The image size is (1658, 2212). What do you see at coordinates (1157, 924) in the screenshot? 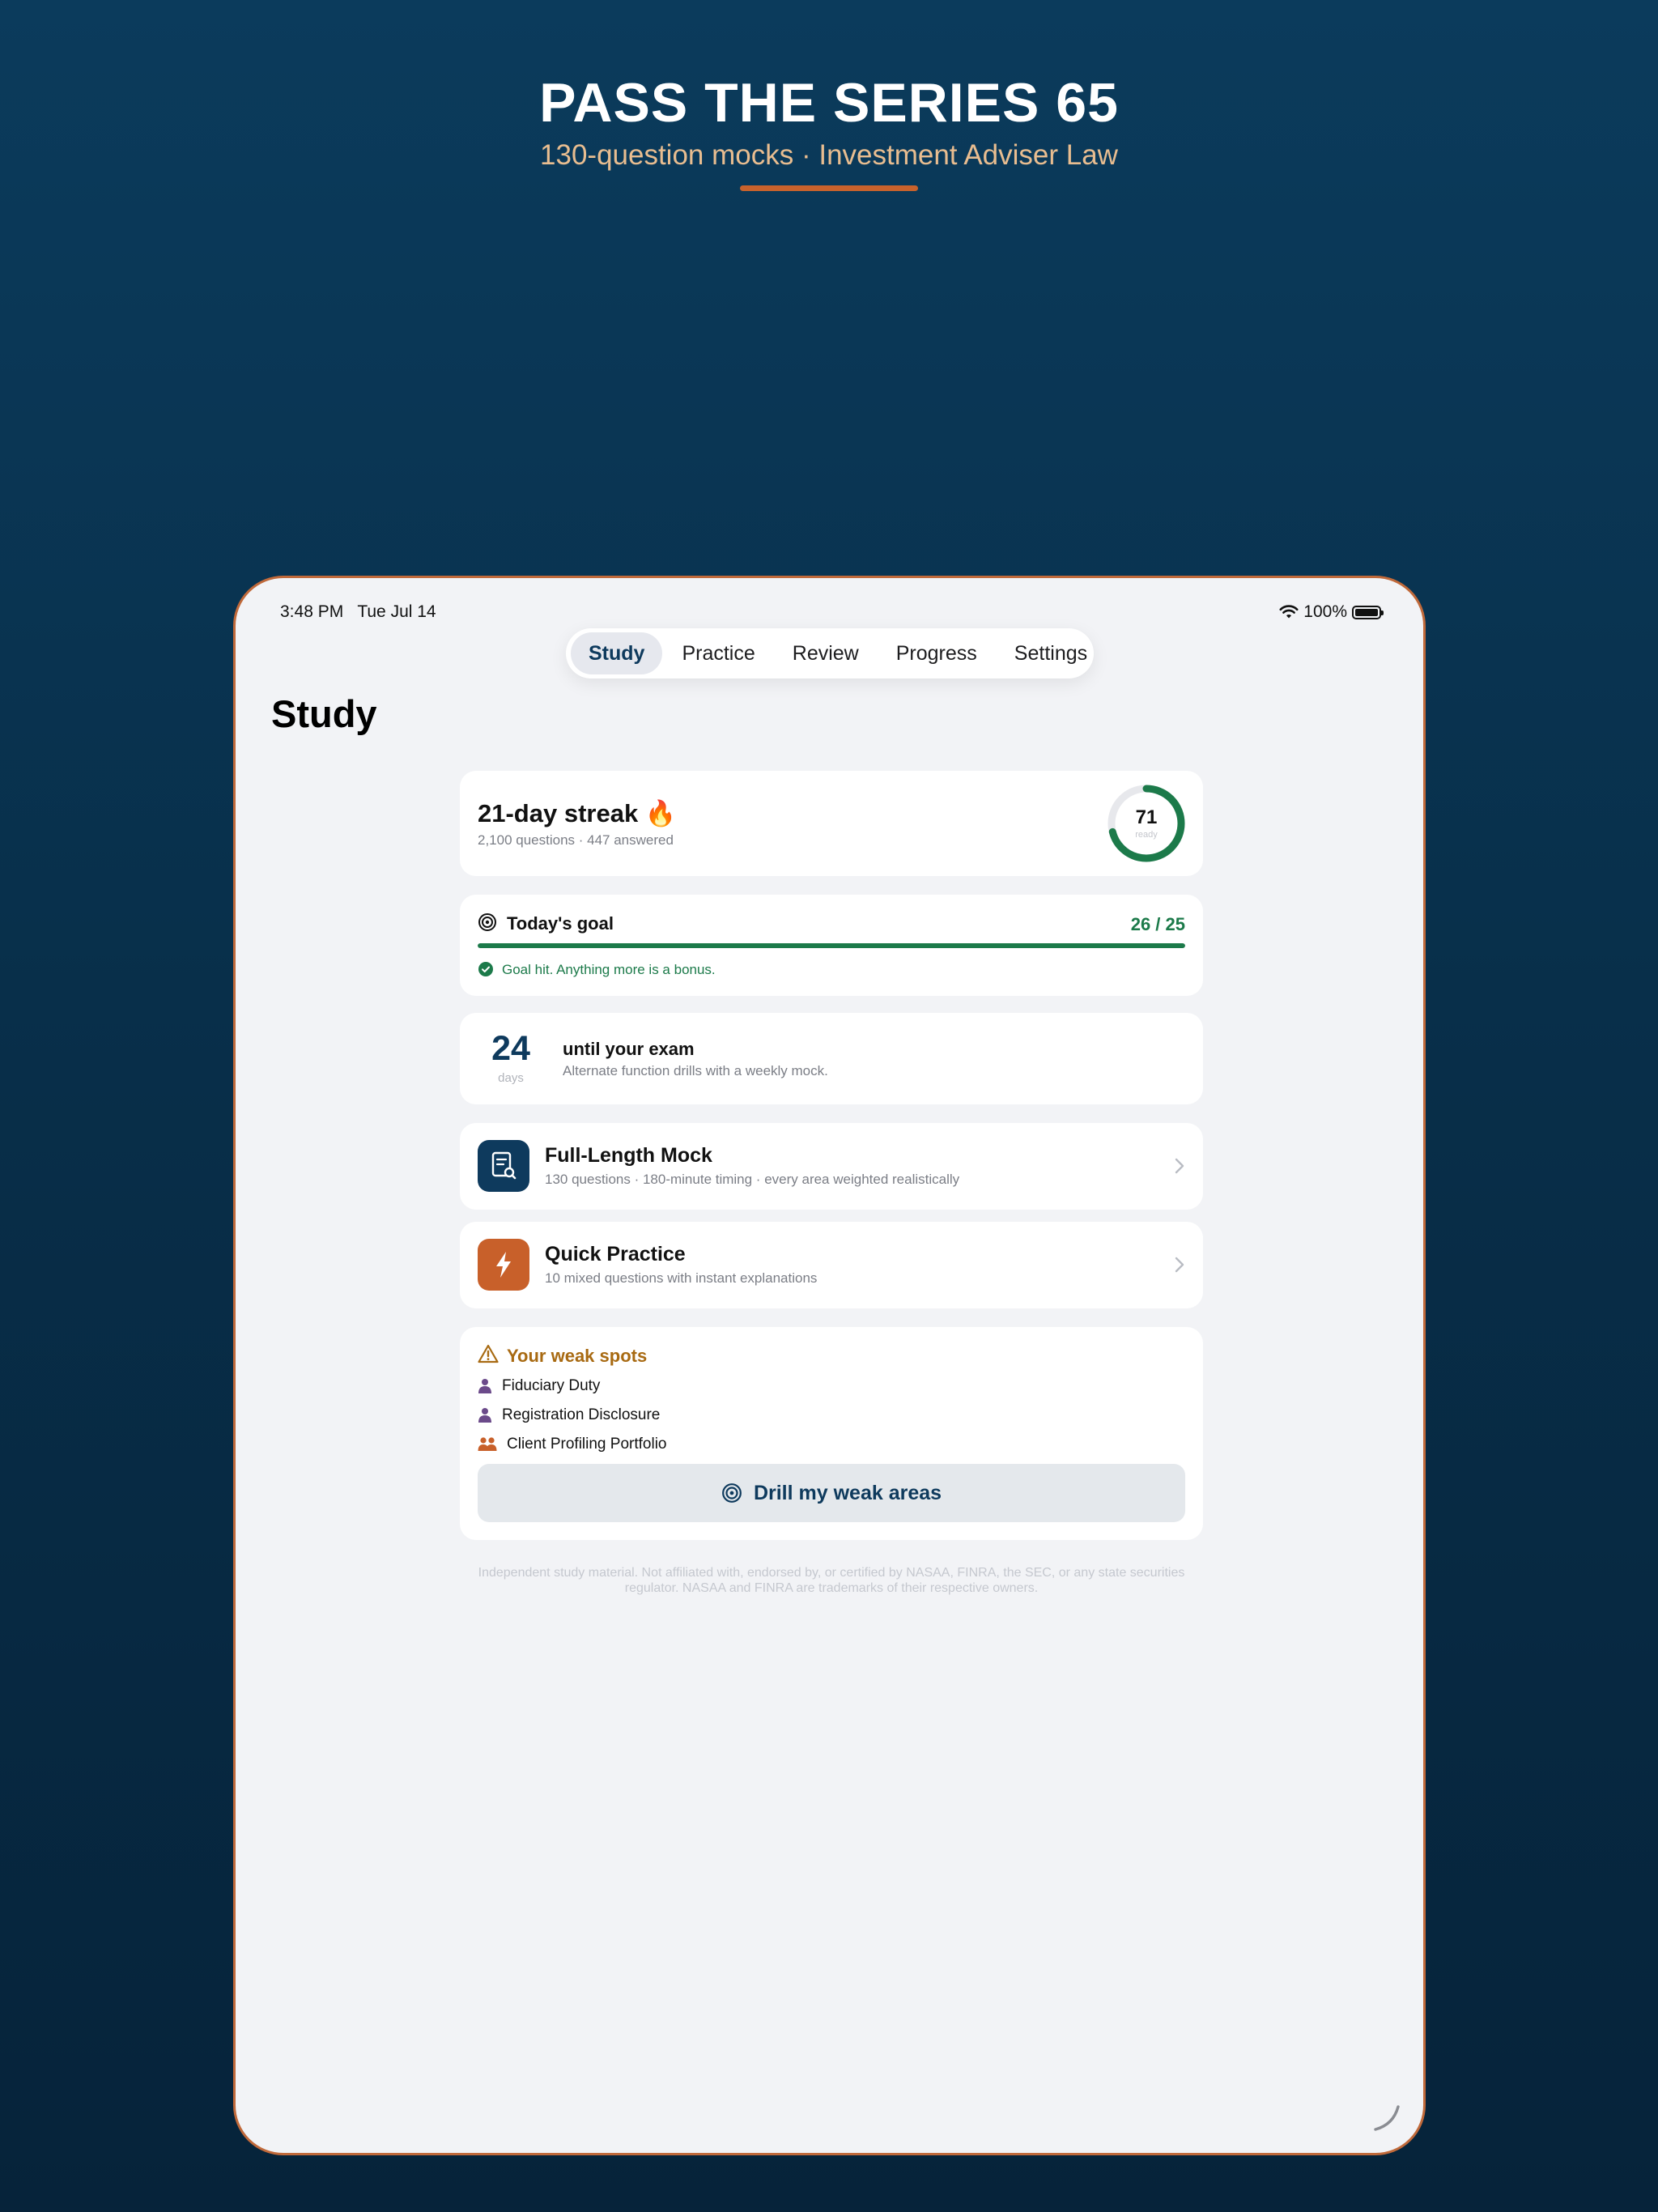
I see `goal-count: 26 / 25` at bounding box center [1157, 924].